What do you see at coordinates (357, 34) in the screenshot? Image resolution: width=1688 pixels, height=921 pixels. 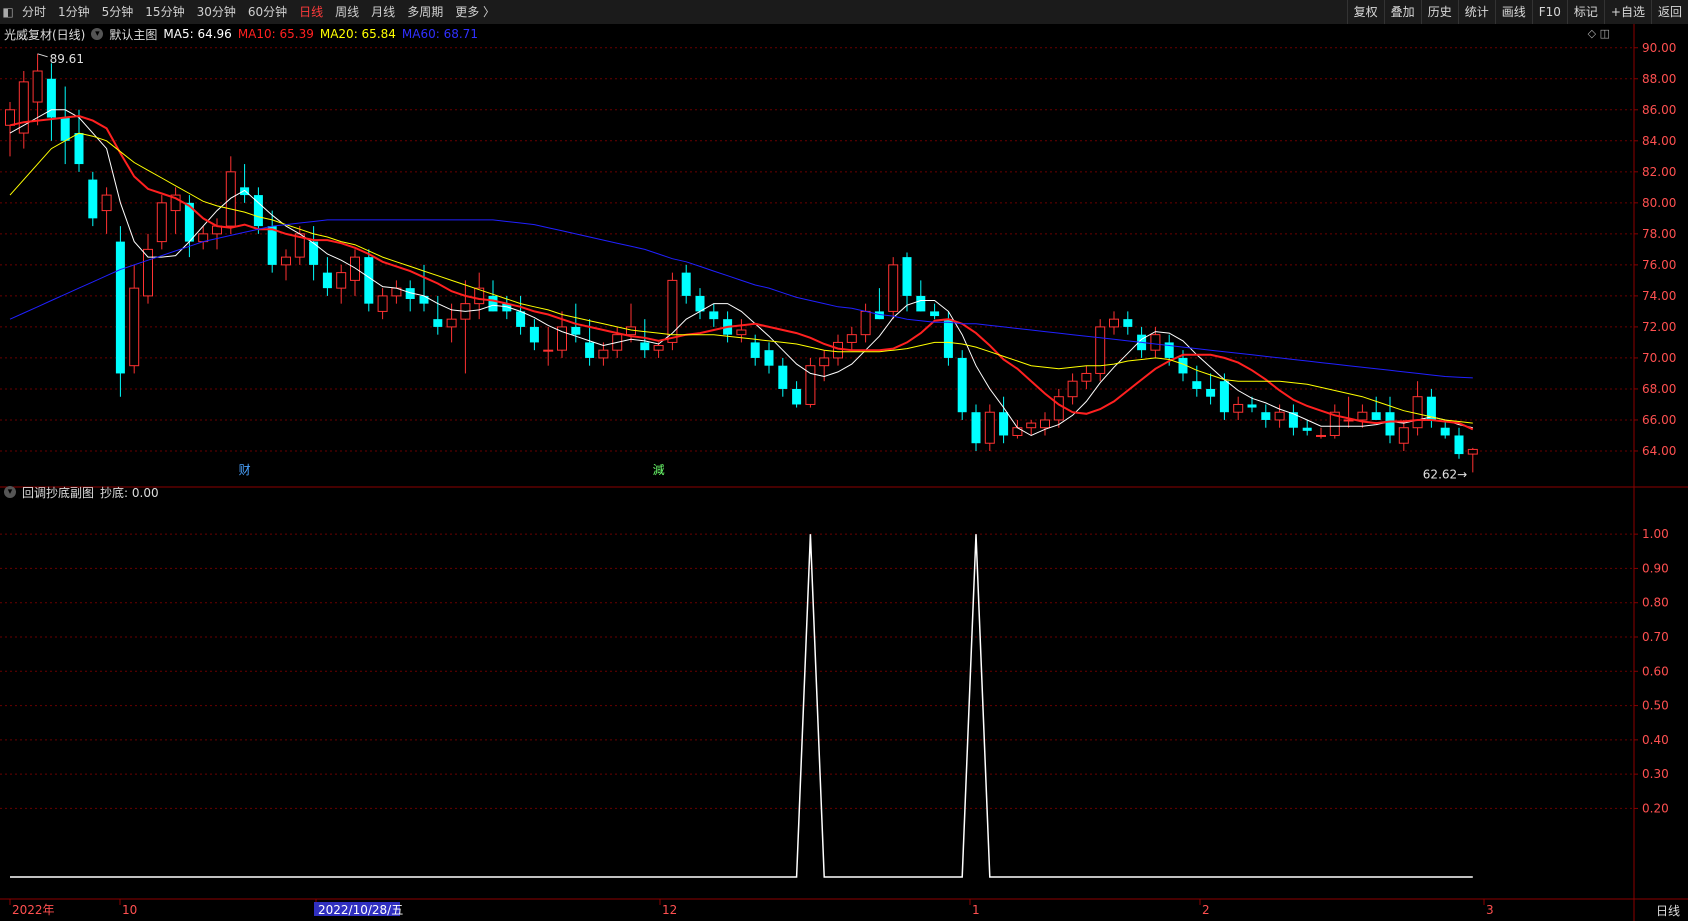 I see `ma20-value: MA20: 65.84` at bounding box center [357, 34].